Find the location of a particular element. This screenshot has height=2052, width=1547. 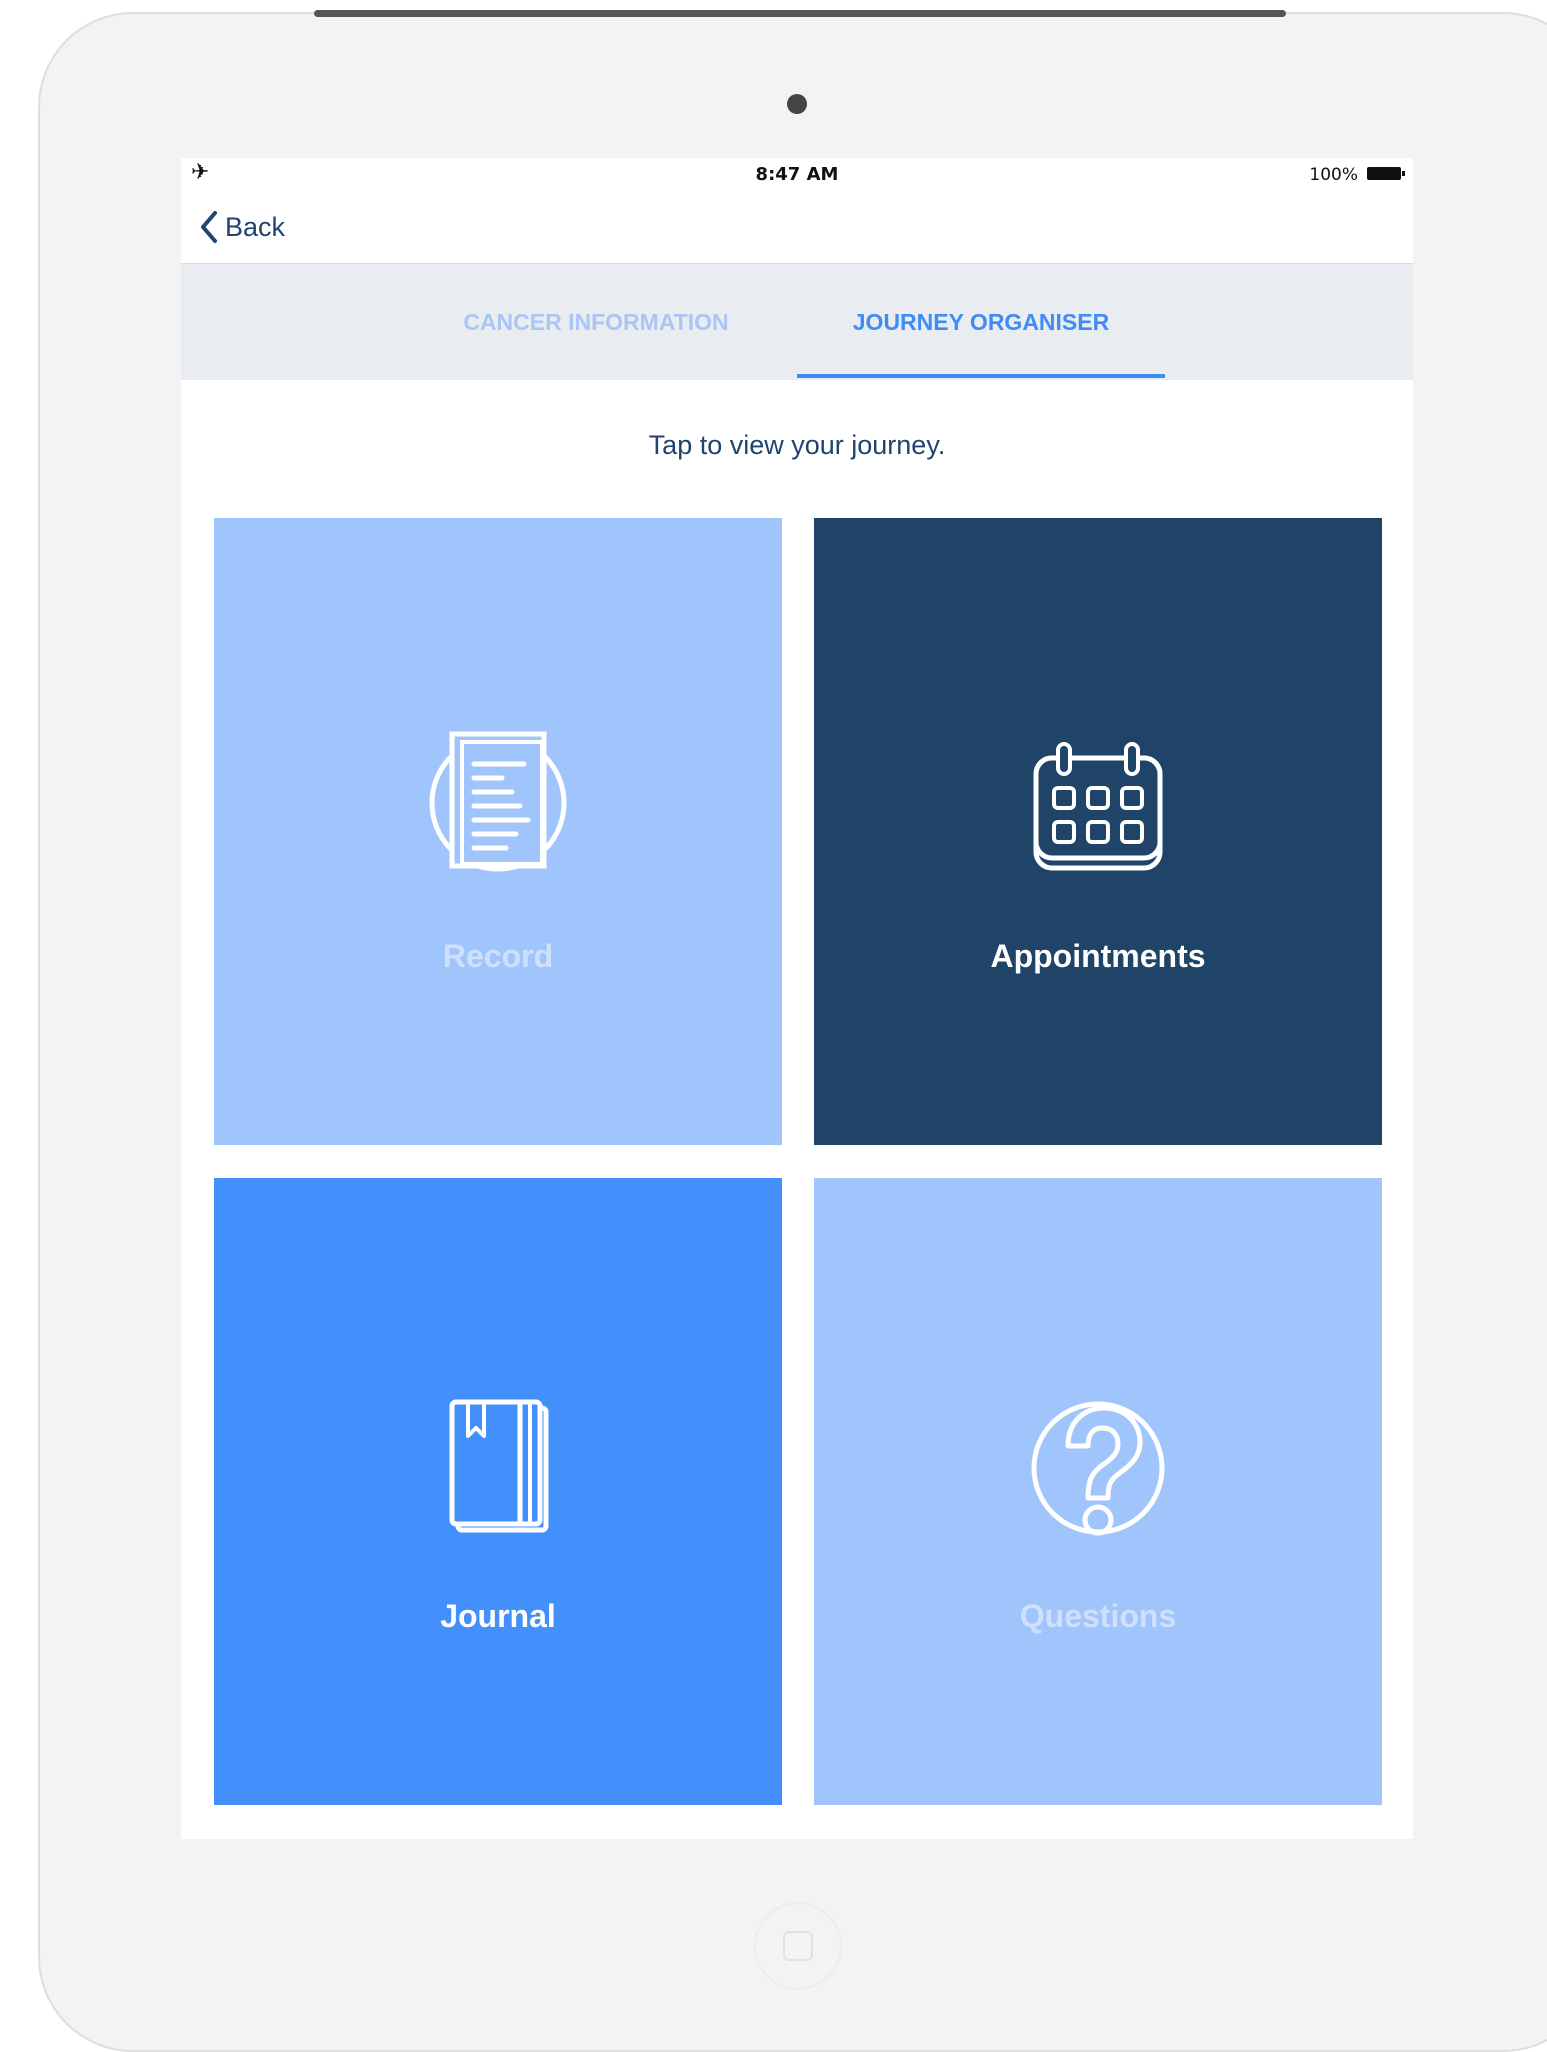

record-label: Record is located at coordinates (498, 956).